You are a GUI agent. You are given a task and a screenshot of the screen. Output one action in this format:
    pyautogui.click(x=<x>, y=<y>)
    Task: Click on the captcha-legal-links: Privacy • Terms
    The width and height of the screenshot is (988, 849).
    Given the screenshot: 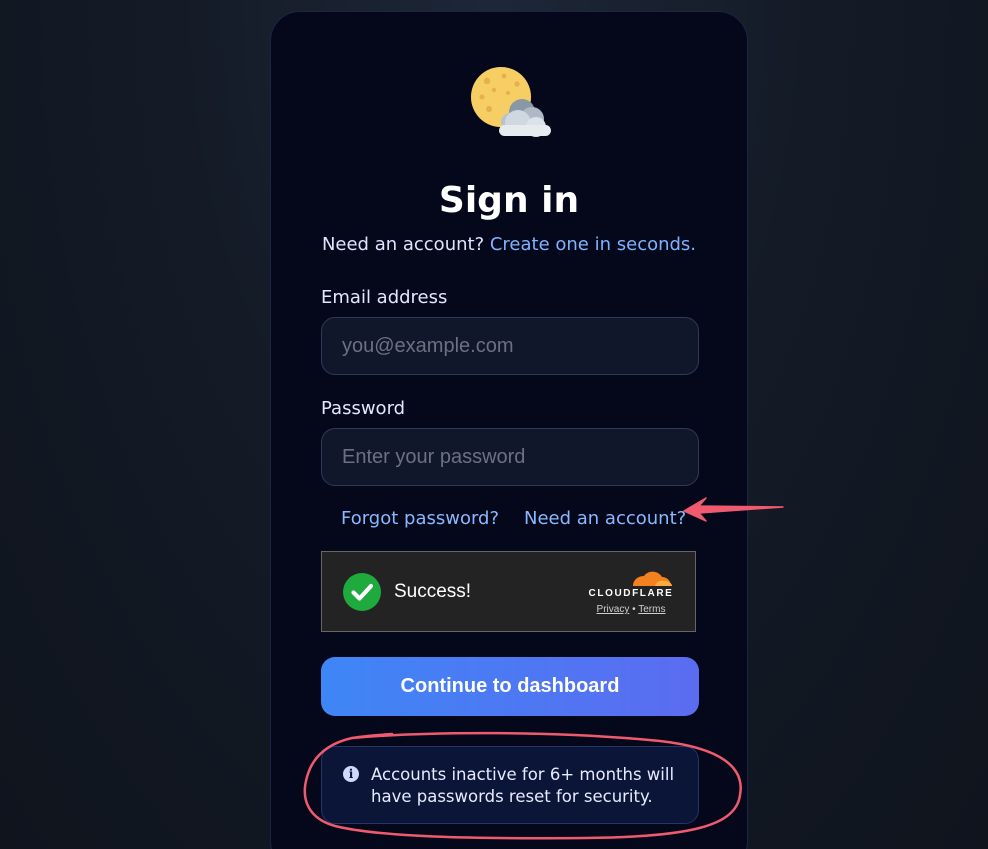 What is the action you would take?
    pyautogui.click(x=631, y=610)
    